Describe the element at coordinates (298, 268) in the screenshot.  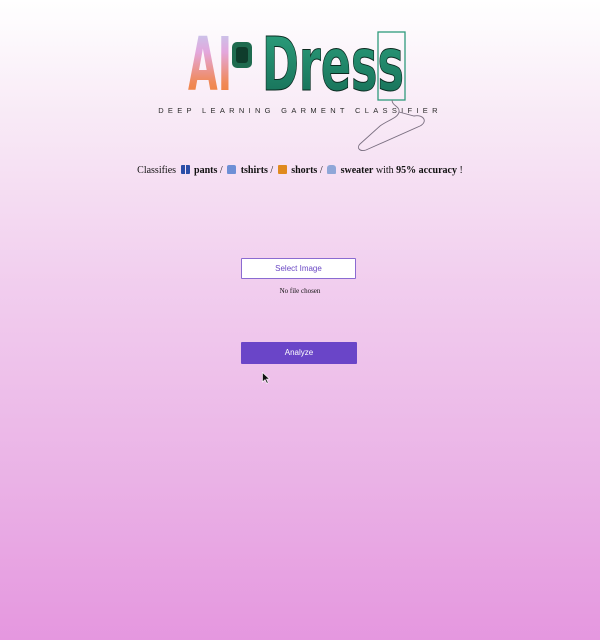
I see `select-image-button: Select Image` at that location.